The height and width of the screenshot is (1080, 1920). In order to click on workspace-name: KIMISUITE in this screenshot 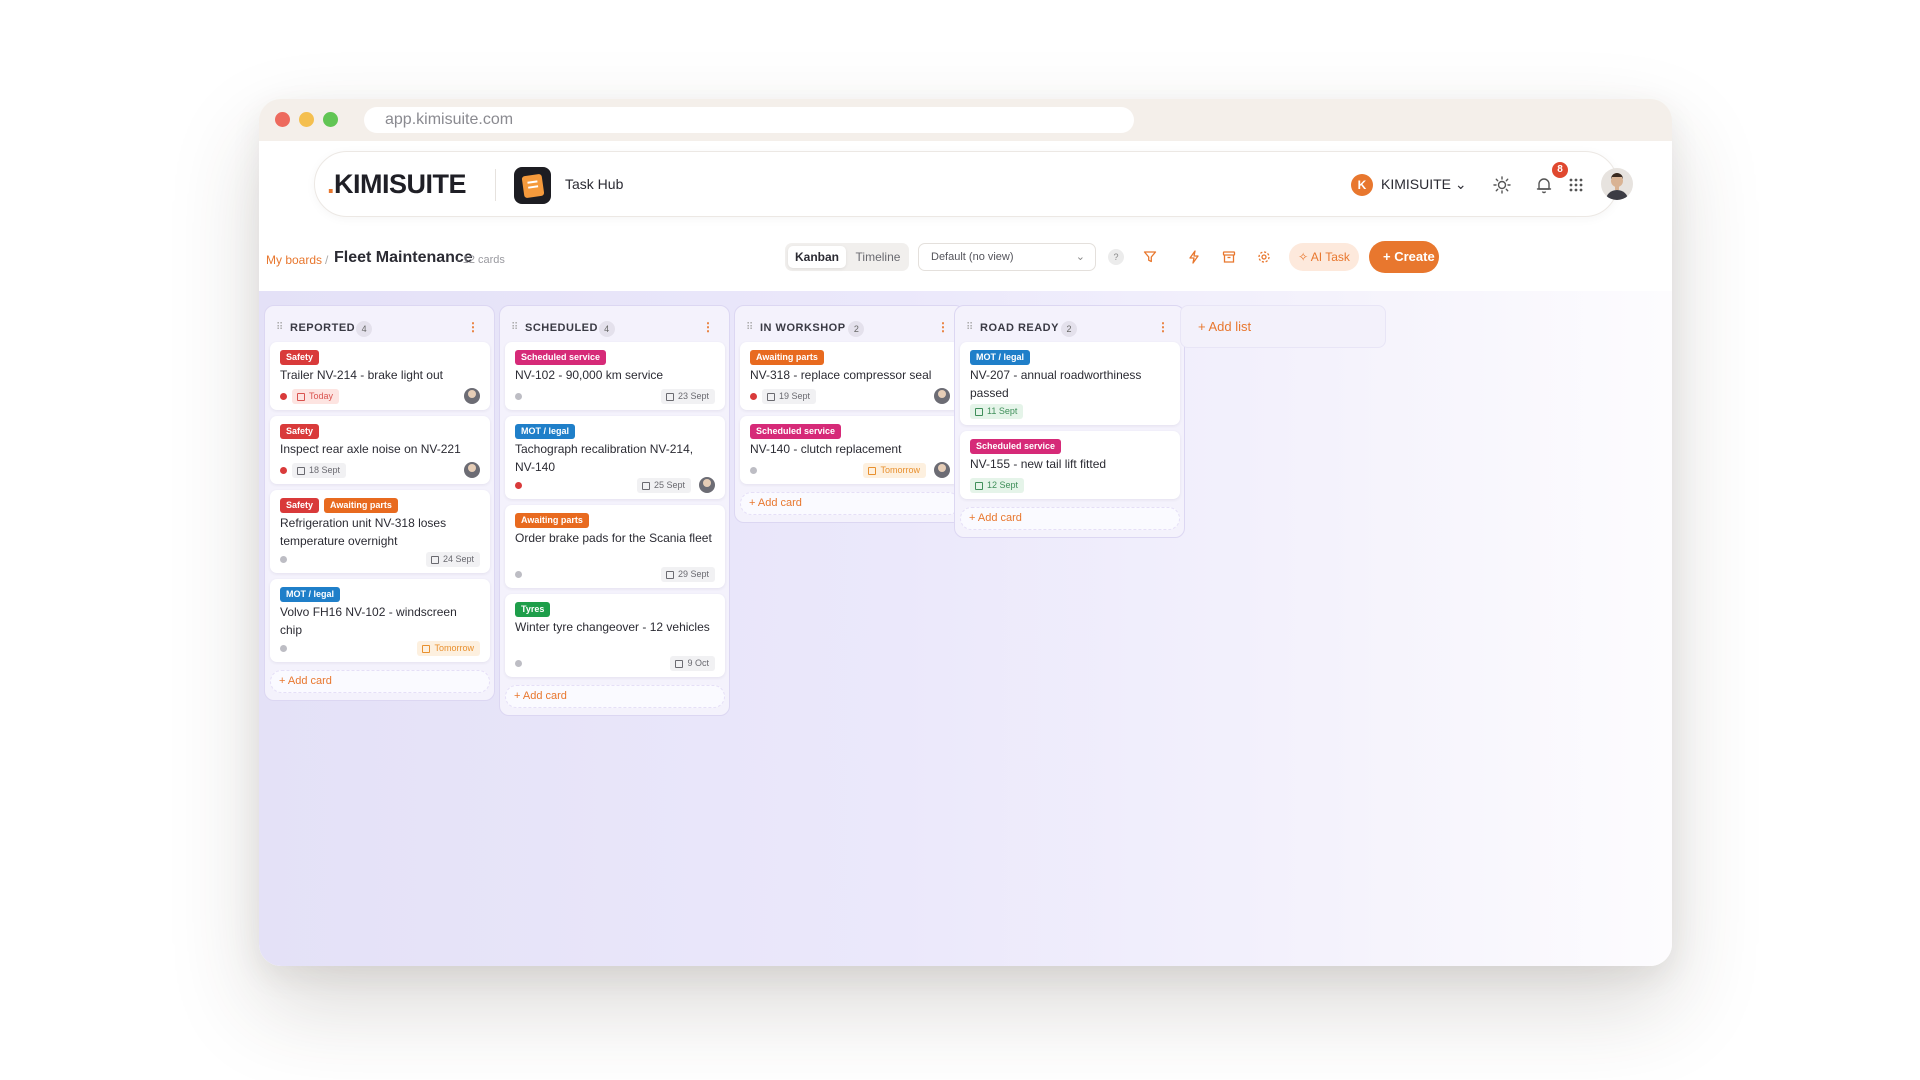, I will do `click(1416, 184)`.